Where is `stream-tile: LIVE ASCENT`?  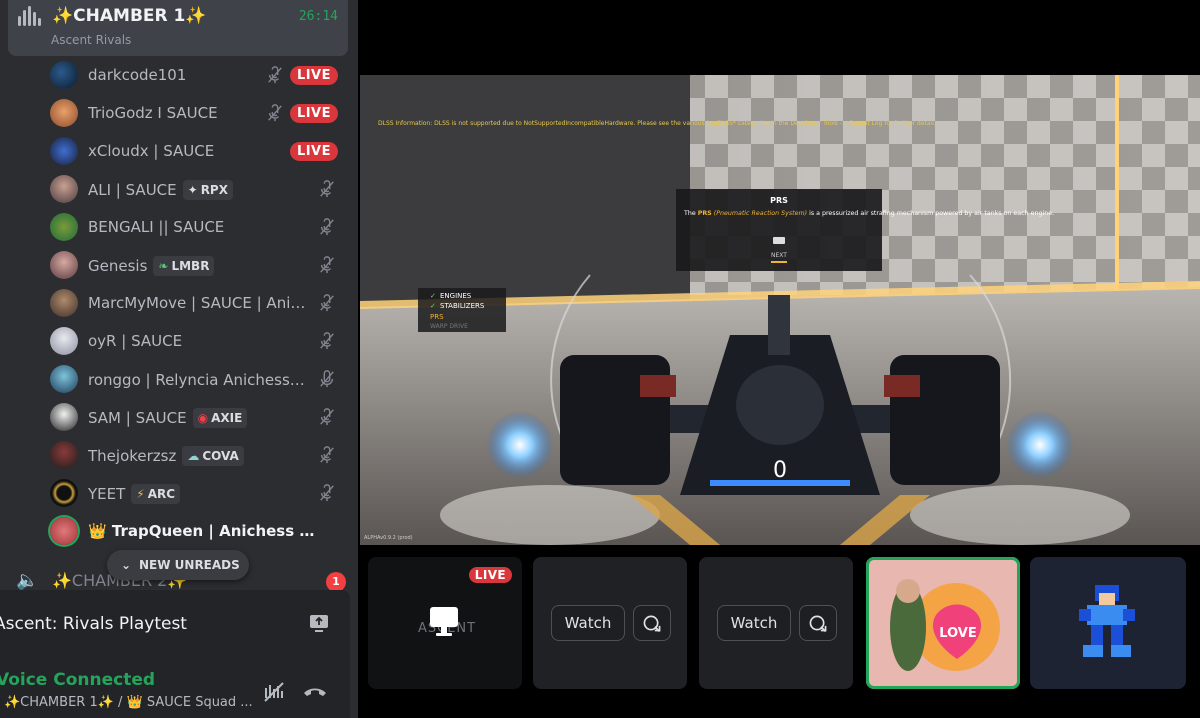
stream-tile: LIVE ASCENT is located at coordinates (445, 623).